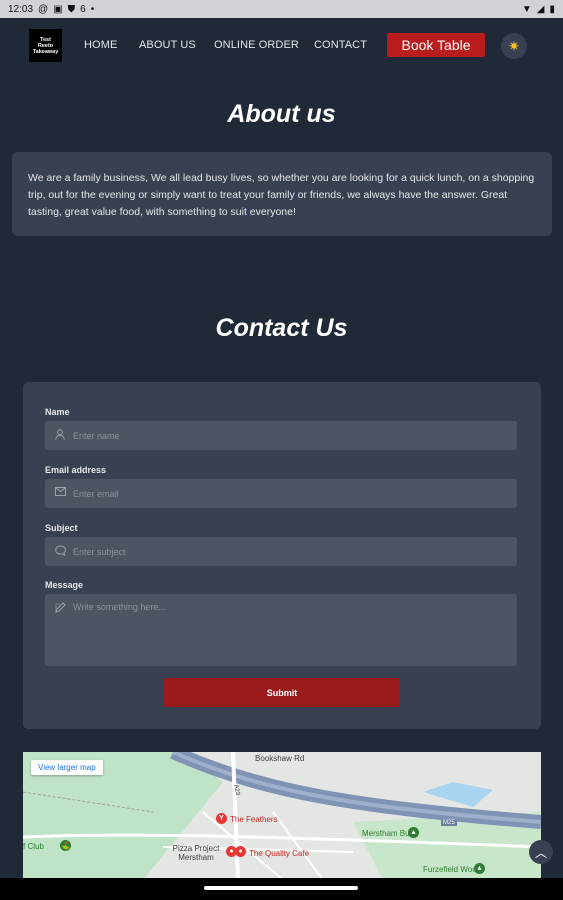 This screenshot has height=900, width=563. I want to click on subject-field-wrapper, so click(281, 551).